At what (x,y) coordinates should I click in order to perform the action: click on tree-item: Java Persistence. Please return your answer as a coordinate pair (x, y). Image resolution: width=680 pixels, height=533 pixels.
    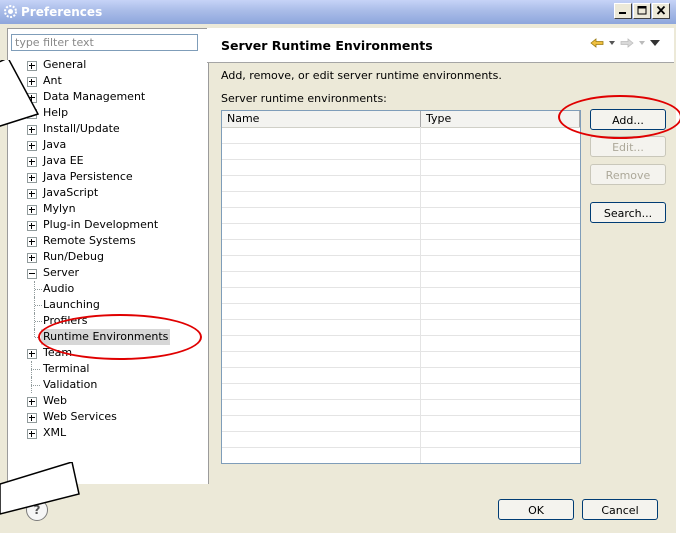
    Looking at the image, I should click on (102, 177).